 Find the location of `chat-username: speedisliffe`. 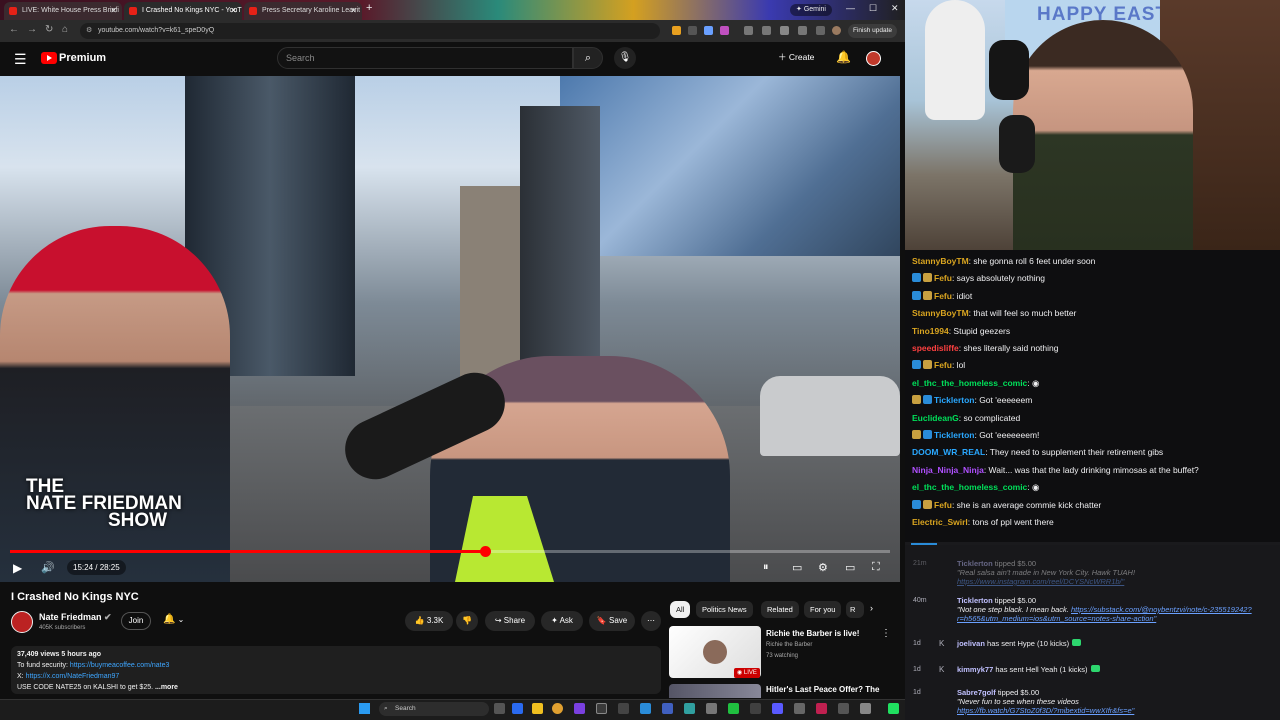

chat-username: speedisliffe is located at coordinates (935, 348).